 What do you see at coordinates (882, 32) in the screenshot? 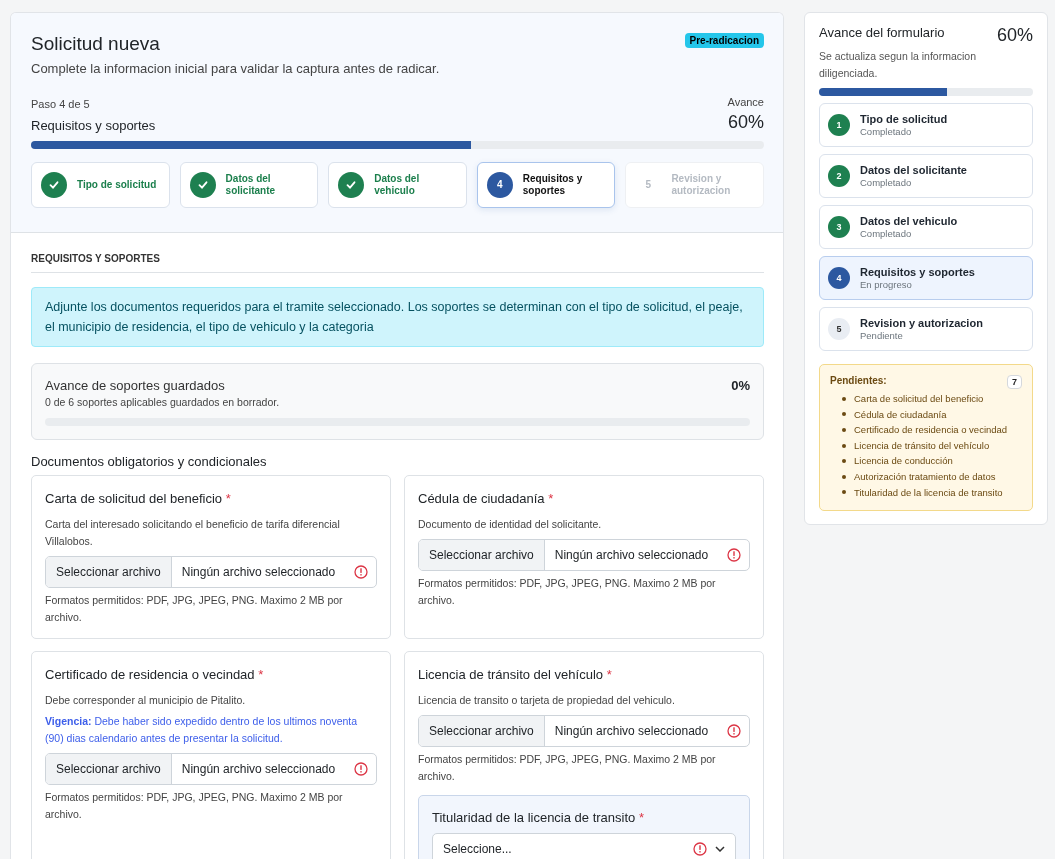
I see `sidebar-title: Avance del formulario` at bounding box center [882, 32].